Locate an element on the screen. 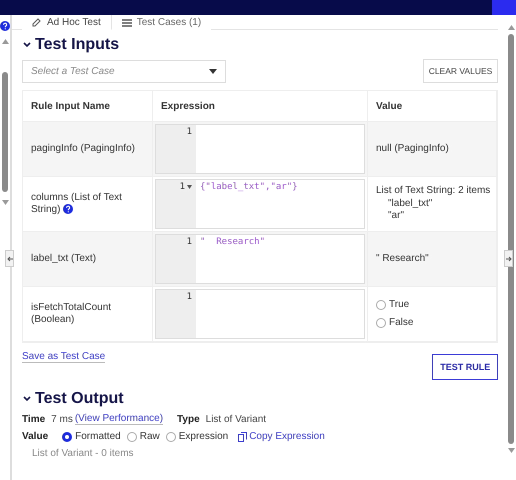  code-text: " Research" is located at coordinates (233, 242).